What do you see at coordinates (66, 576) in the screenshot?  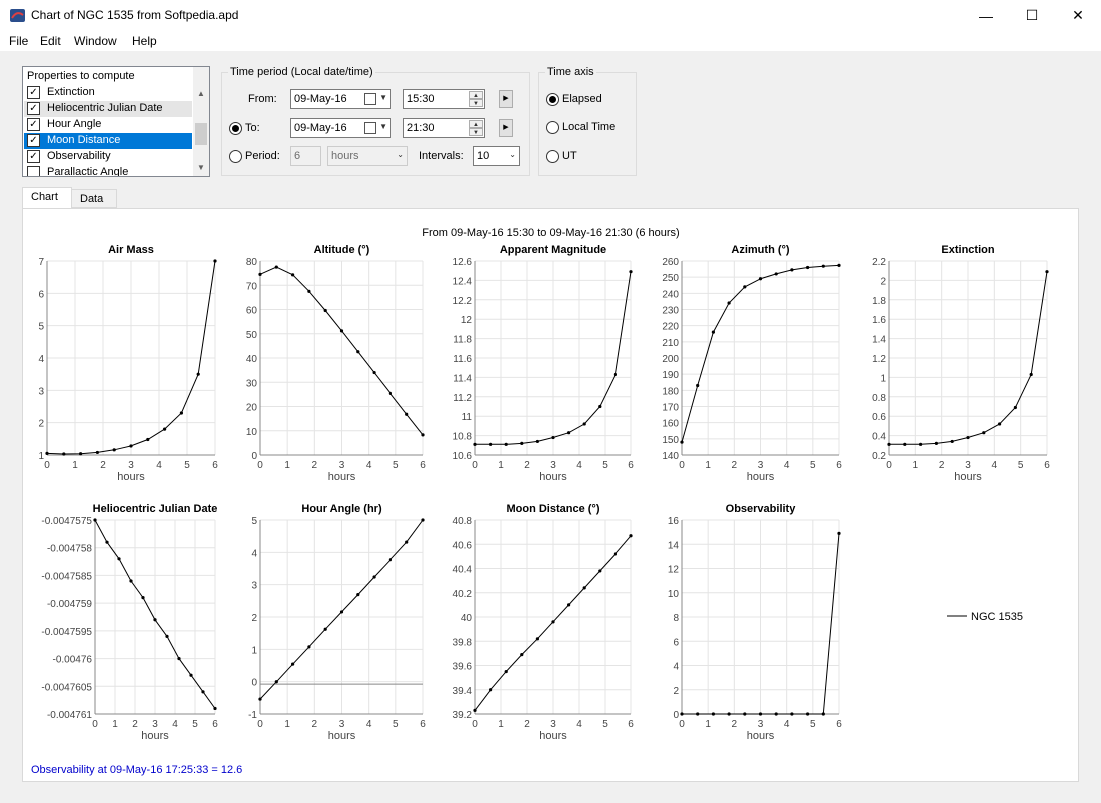 I see `y-tick-label: -0.0047585` at bounding box center [66, 576].